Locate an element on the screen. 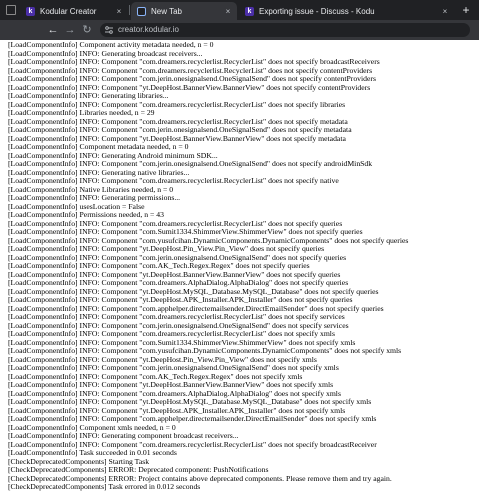  browser-toolbar: ← → ↻ creator.kodular.io is located at coordinates (239, 30).